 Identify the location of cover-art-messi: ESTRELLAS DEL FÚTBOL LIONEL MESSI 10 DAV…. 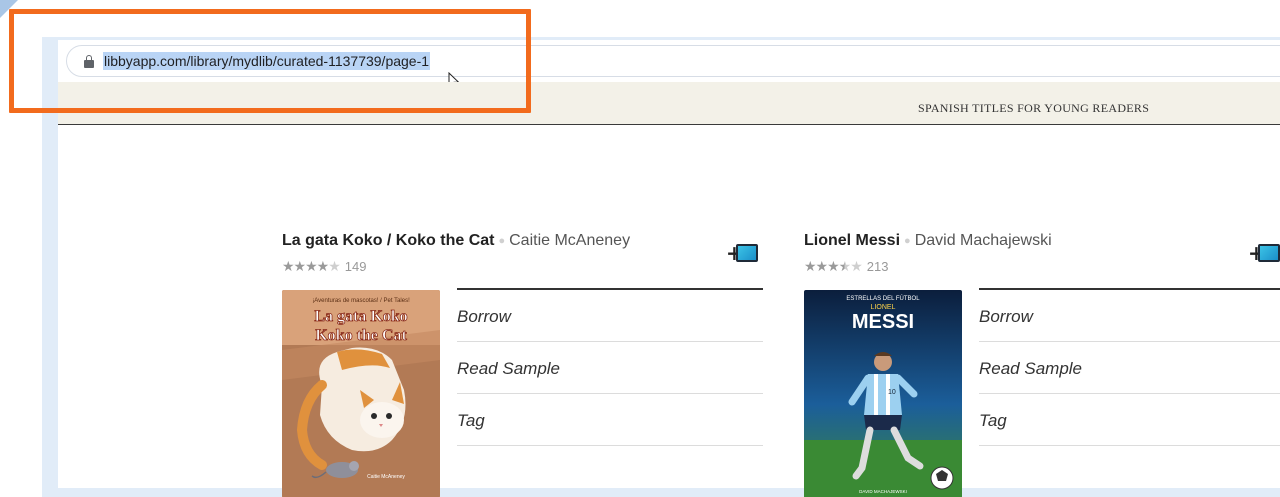
(883, 393).